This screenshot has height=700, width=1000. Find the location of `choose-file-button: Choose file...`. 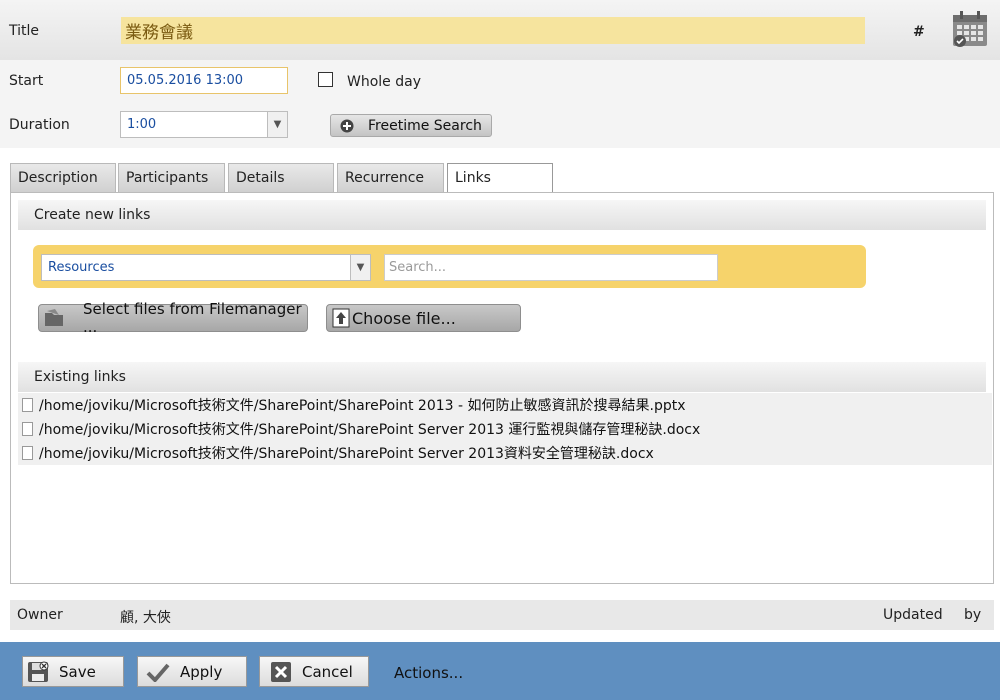

choose-file-button: Choose file... is located at coordinates (423, 318).